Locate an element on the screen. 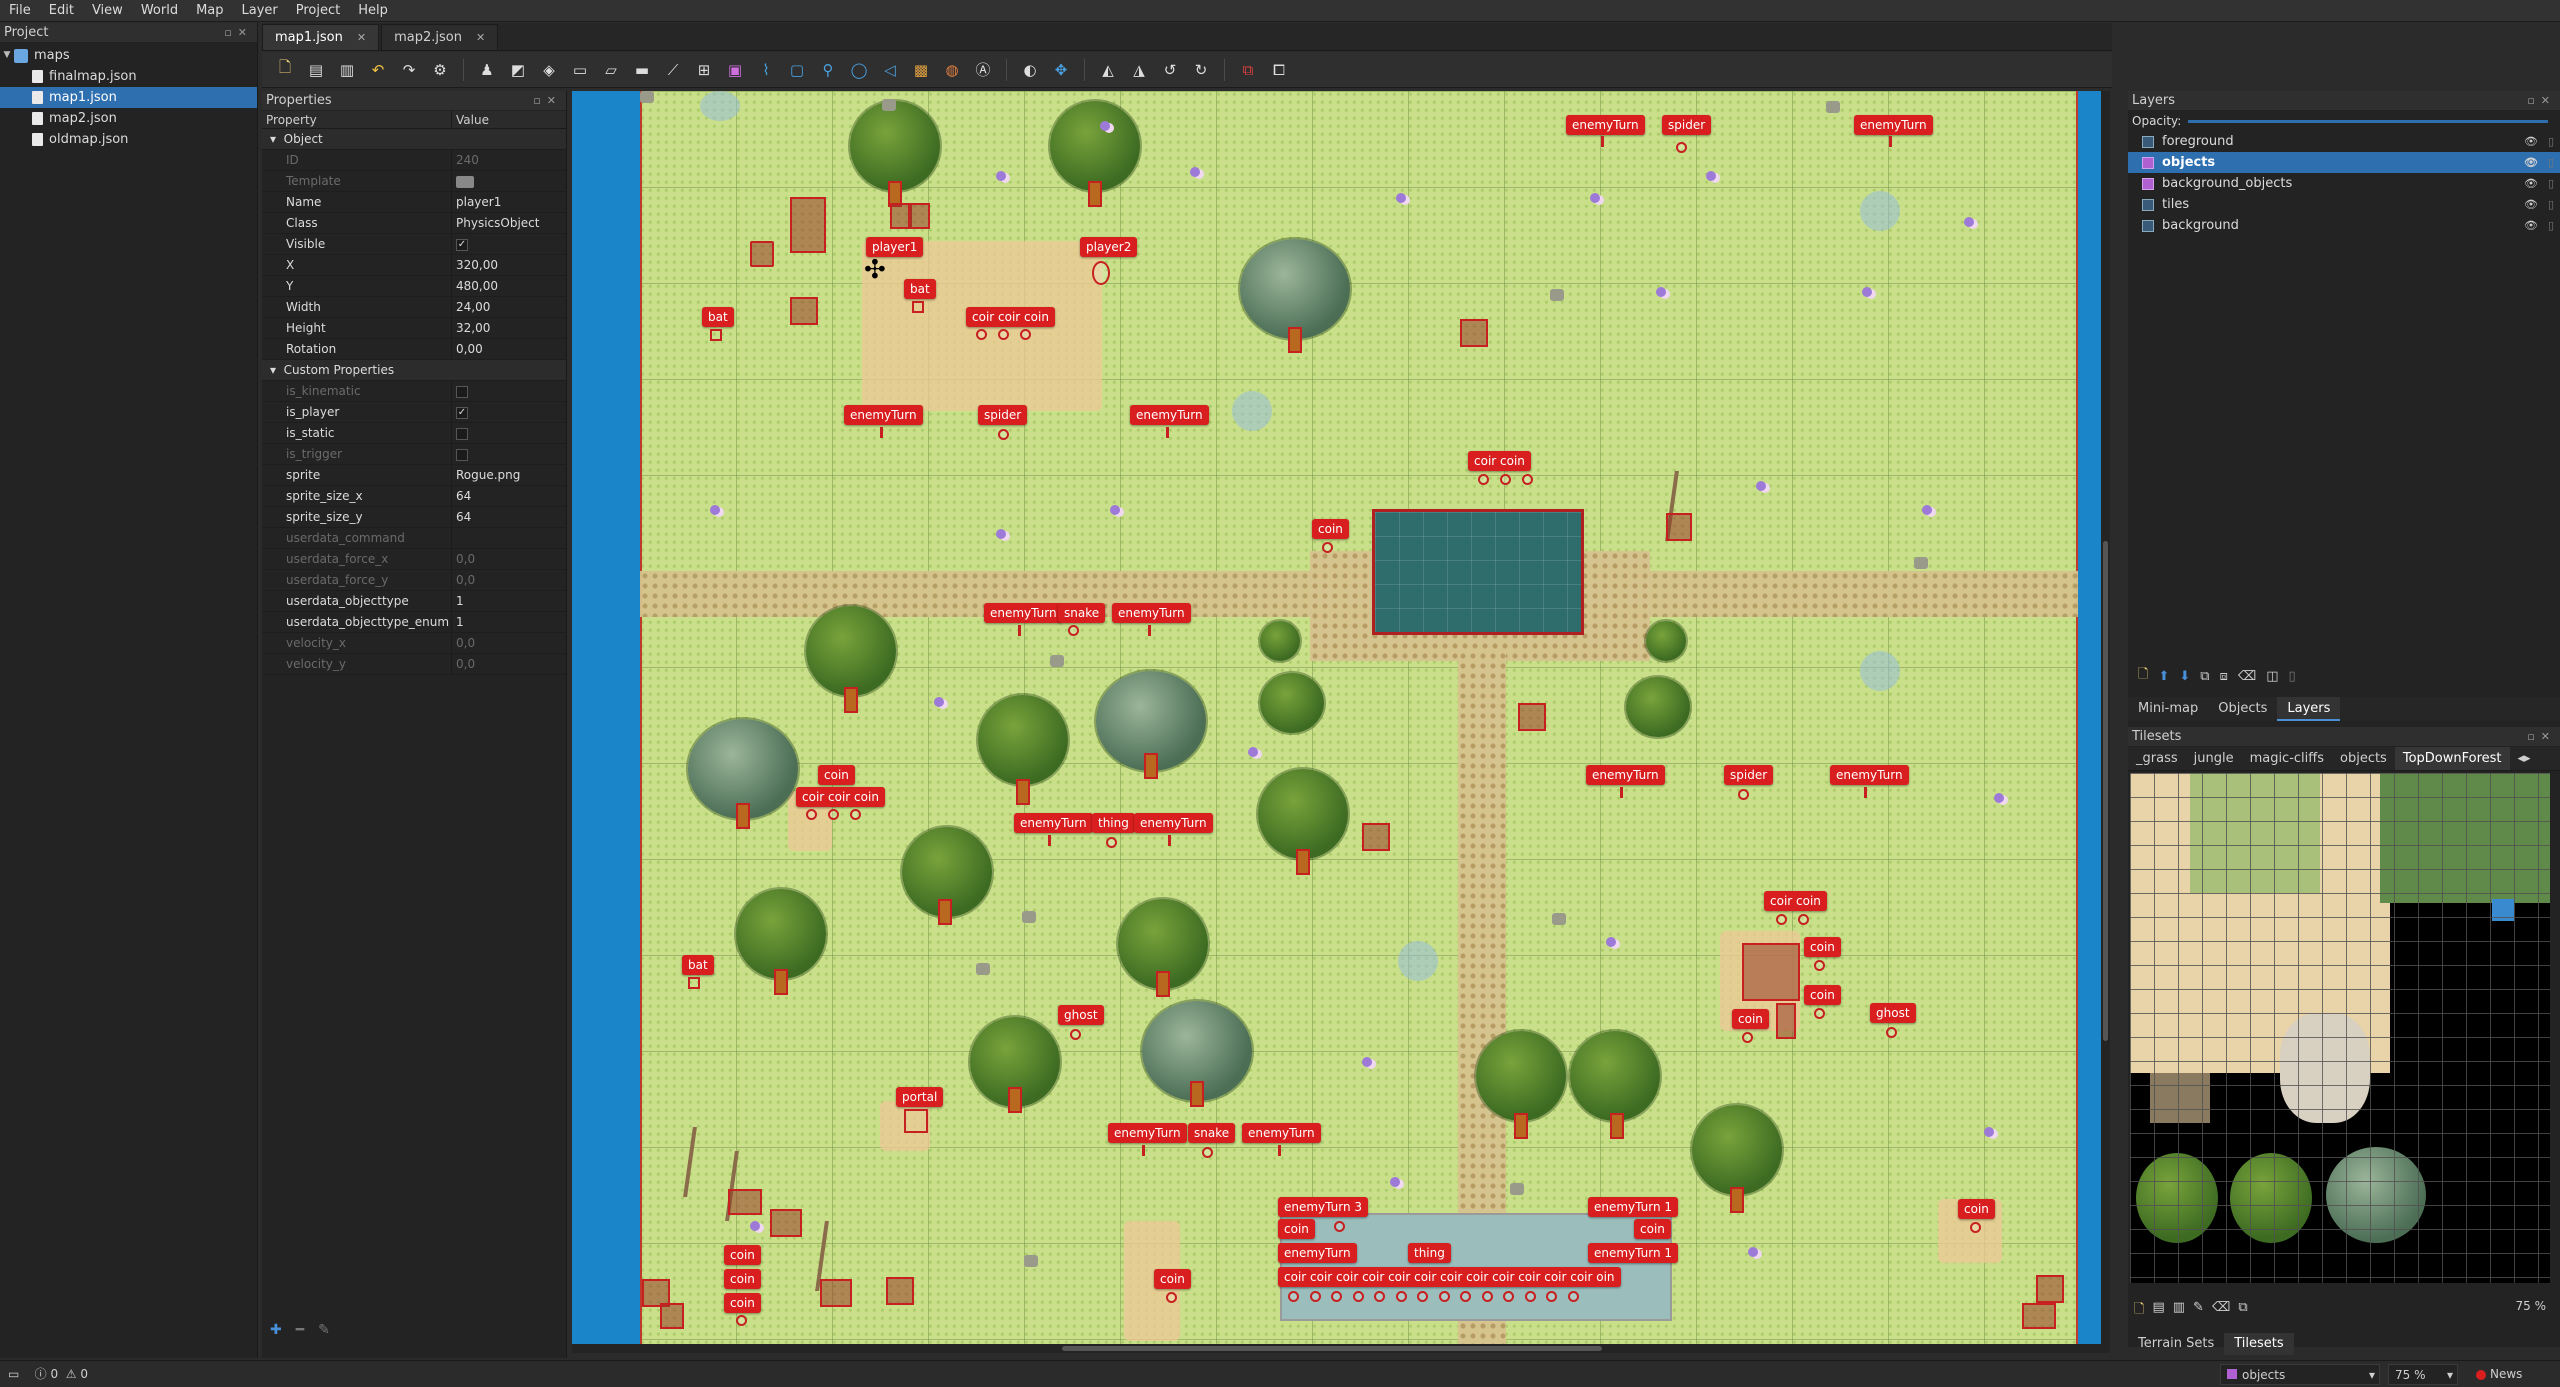 The image size is (2560, 1387). magic-wand-icon: ⟋ is located at coordinates (673, 70).